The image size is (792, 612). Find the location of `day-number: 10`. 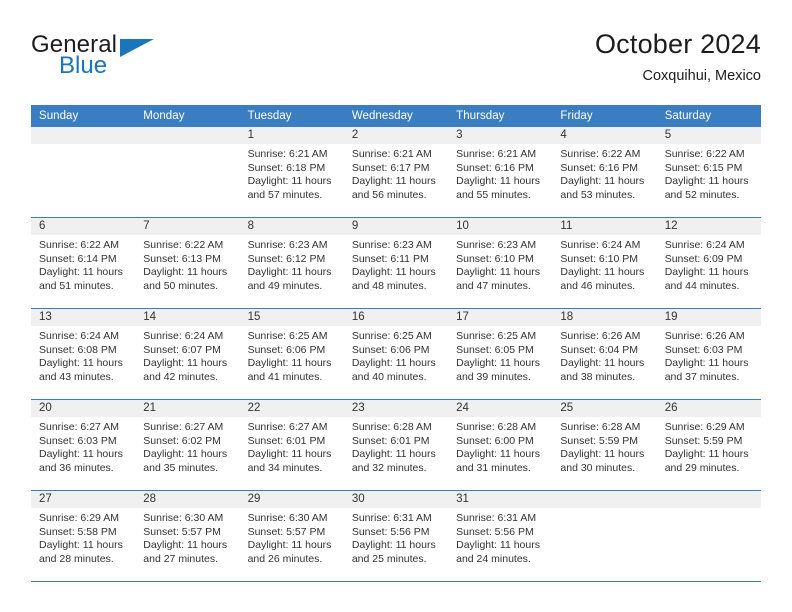

day-number: 10 is located at coordinates (500, 226).